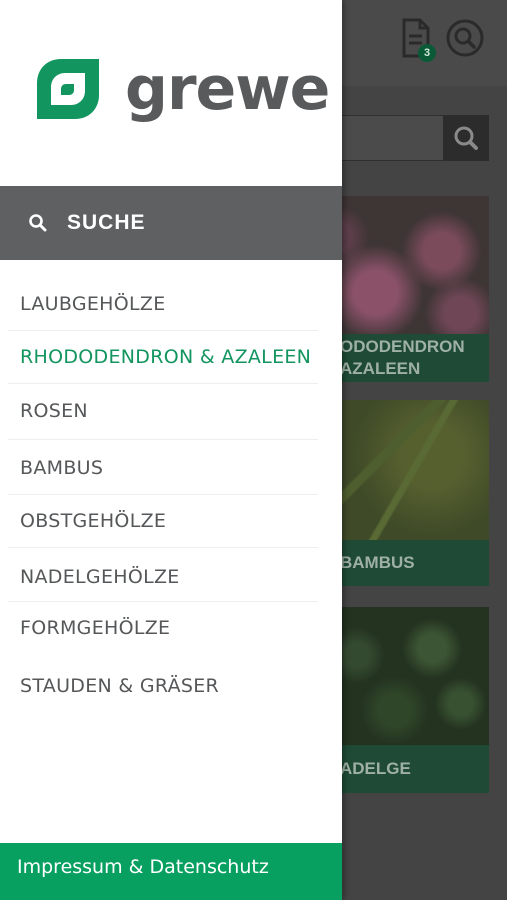  I want to click on menu-item-rosen: ROSEN, so click(163, 412).